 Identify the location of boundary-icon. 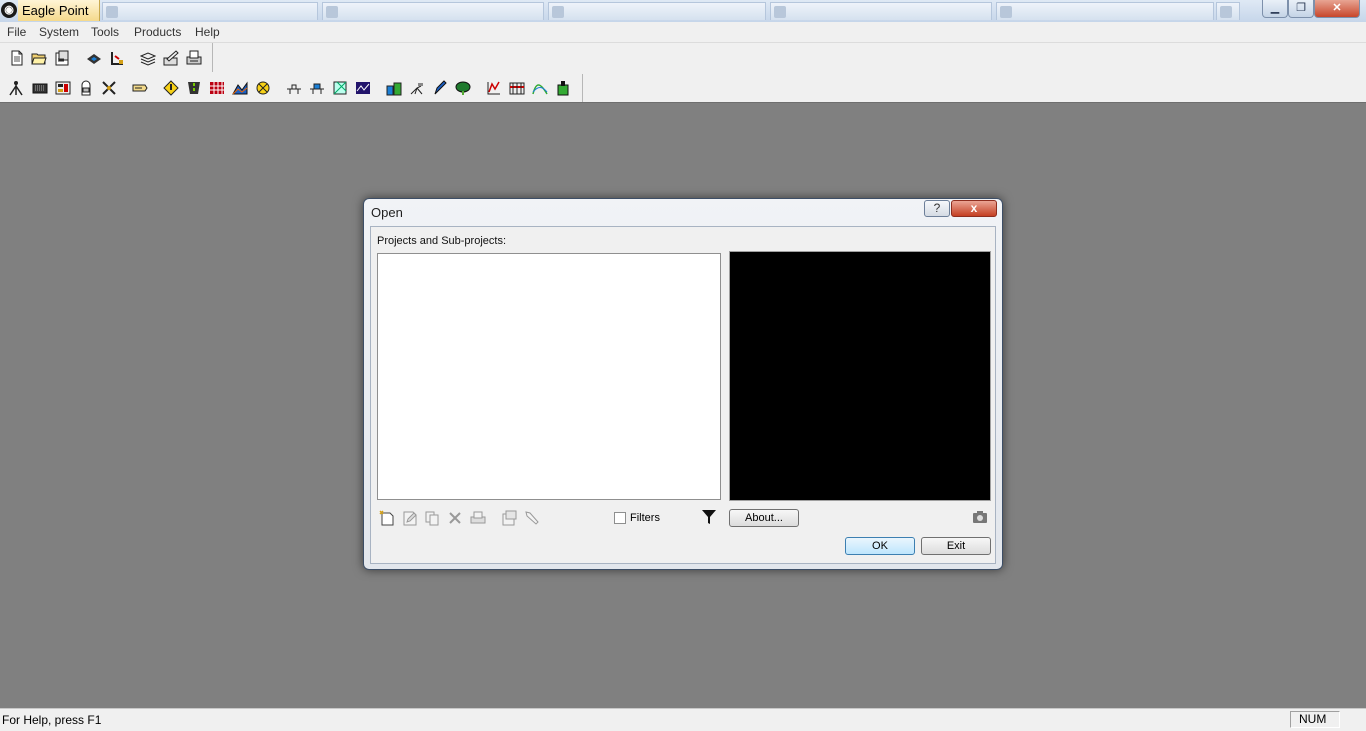
(340, 88).